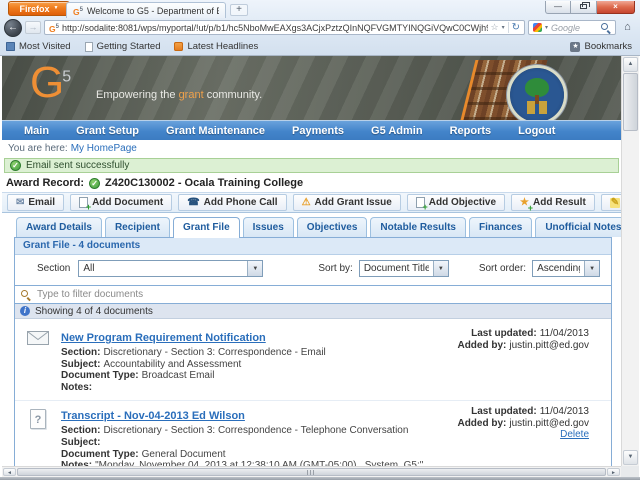 This screenshot has width=640, height=480. What do you see at coordinates (574, 434) in the screenshot?
I see `delete-link: Delete` at bounding box center [574, 434].